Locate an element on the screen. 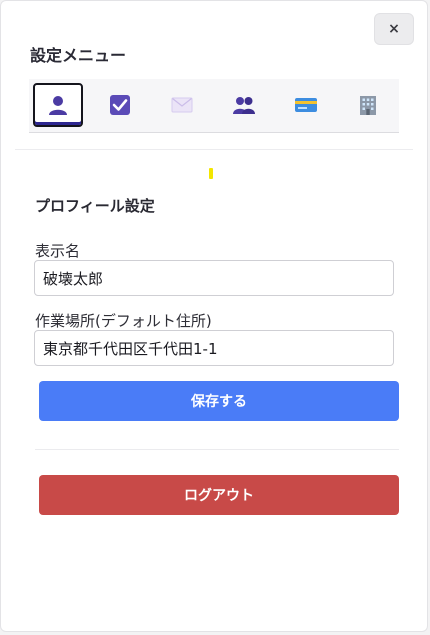 The width and height of the screenshot is (430, 635). tab-payment is located at coordinates (306, 105).